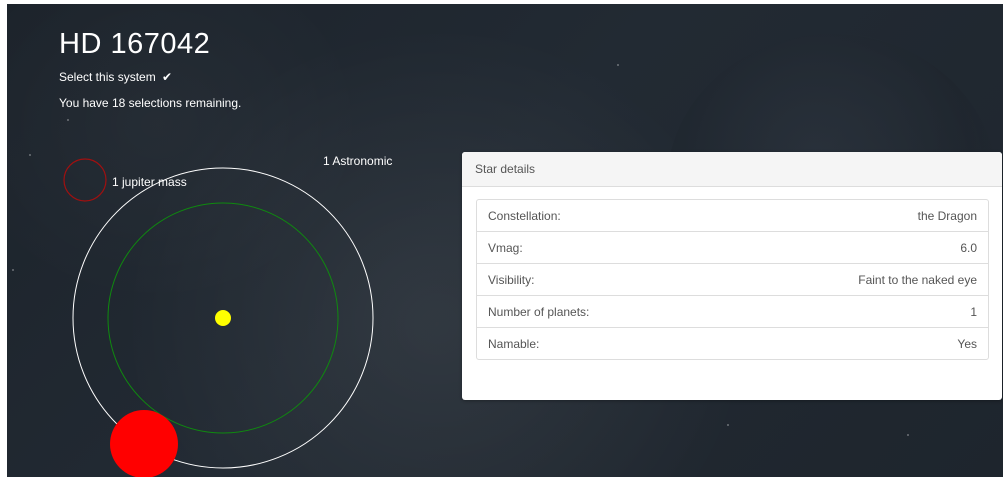 This screenshot has height=479, width=1008. What do you see at coordinates (967, 343) in the screenshot?
I see `detail-value: Yes` at bounding box center [967, 343].